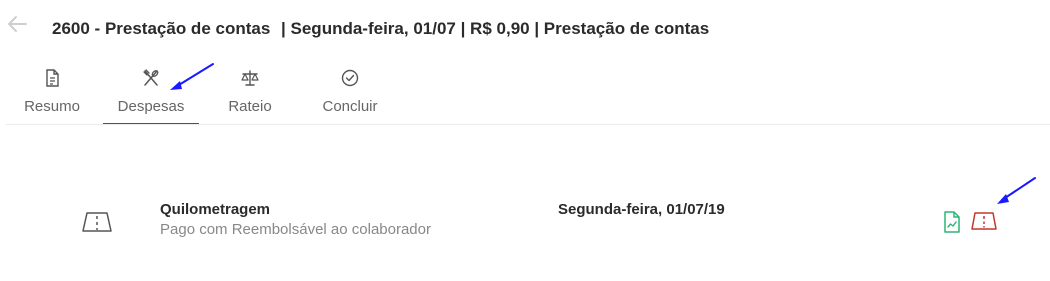  Describe the element at coordinates (250, 106) in the screenshot. I see `tab-label: Rateio` at that location.